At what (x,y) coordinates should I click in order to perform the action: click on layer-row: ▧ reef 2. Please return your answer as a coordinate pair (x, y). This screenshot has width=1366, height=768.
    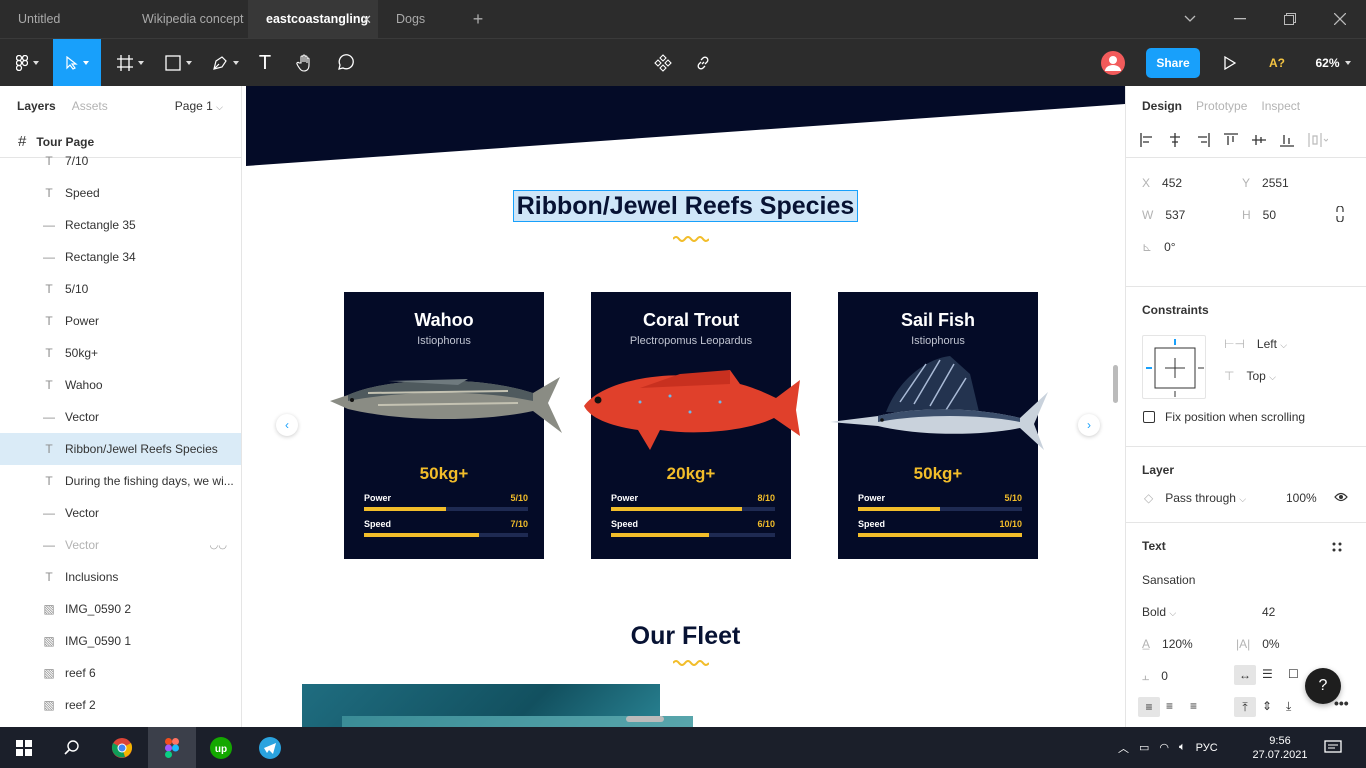
    Looking at the image, I should click on (120, 705).